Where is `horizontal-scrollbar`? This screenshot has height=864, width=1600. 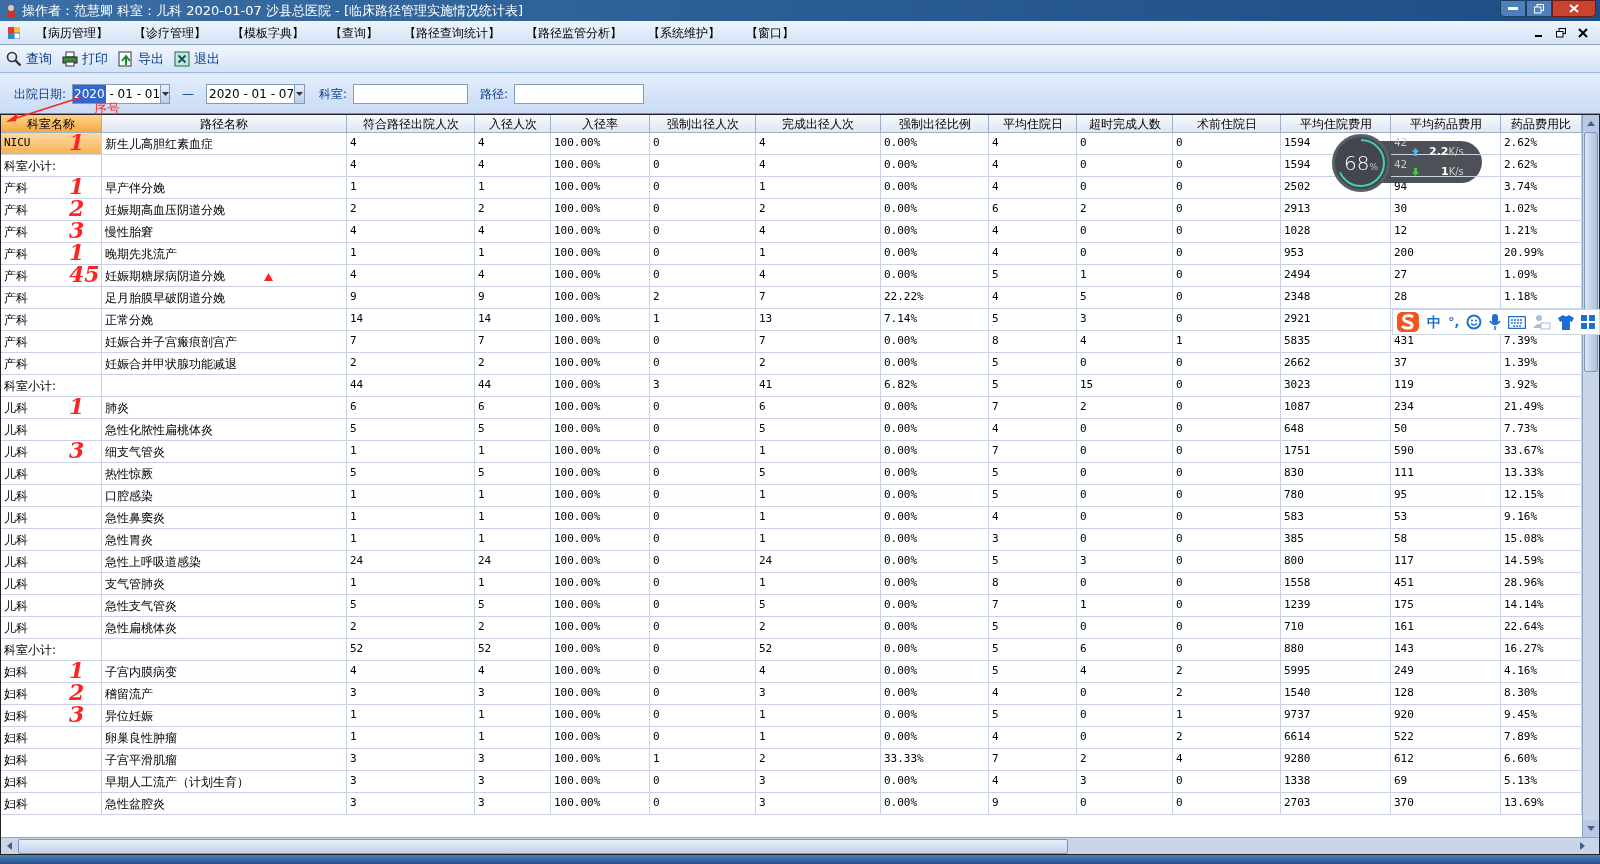 horizontal-scrollbar is located at coordinates (800, 845).